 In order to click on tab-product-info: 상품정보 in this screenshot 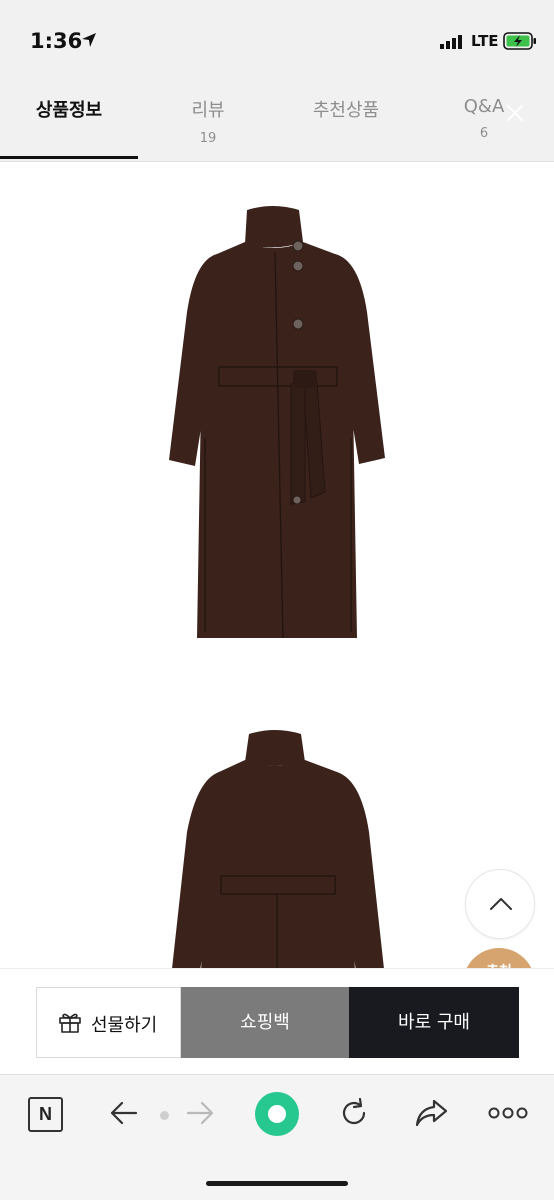, I will do `click(69, 113)`.